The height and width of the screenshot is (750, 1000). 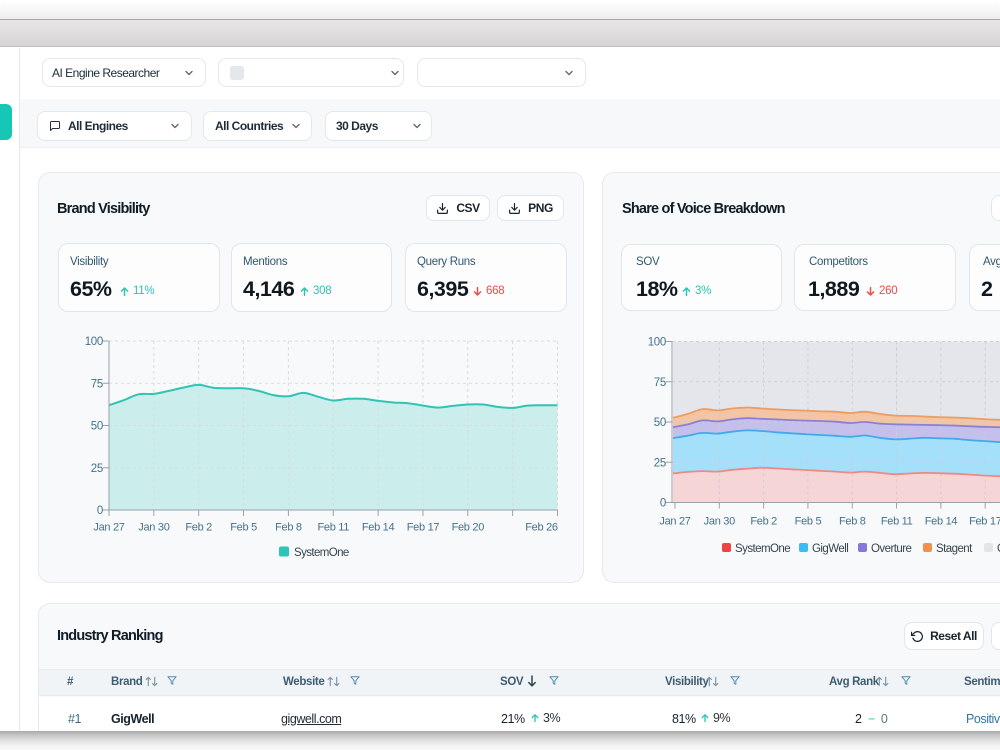 I want to click on svg-text: Feb 26, so click(x=541, y=528).